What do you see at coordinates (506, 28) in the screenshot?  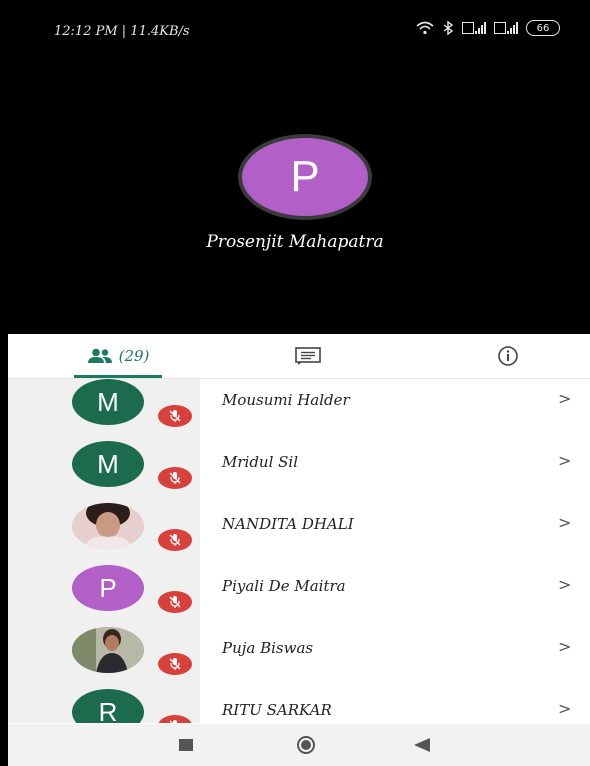 I see `signal-2-icon` at bounding box center [506, 28].